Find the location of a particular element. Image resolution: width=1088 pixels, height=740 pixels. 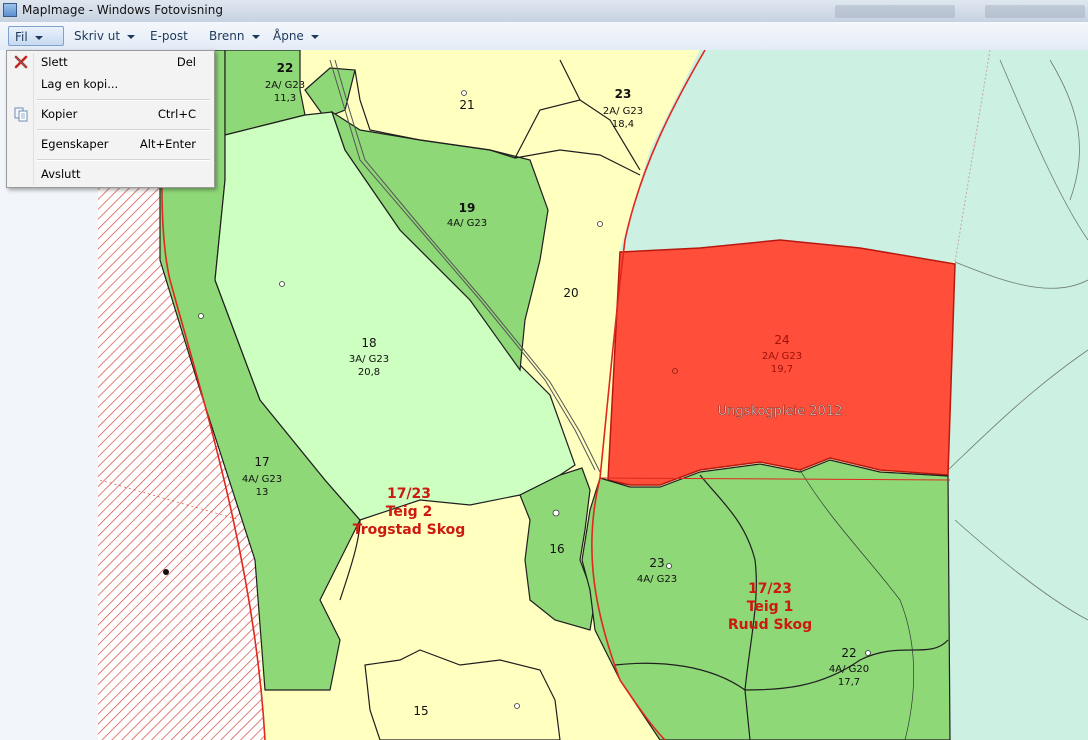

menu-item-avslutt-label: Avslutt is located at coordinates (61, 174).